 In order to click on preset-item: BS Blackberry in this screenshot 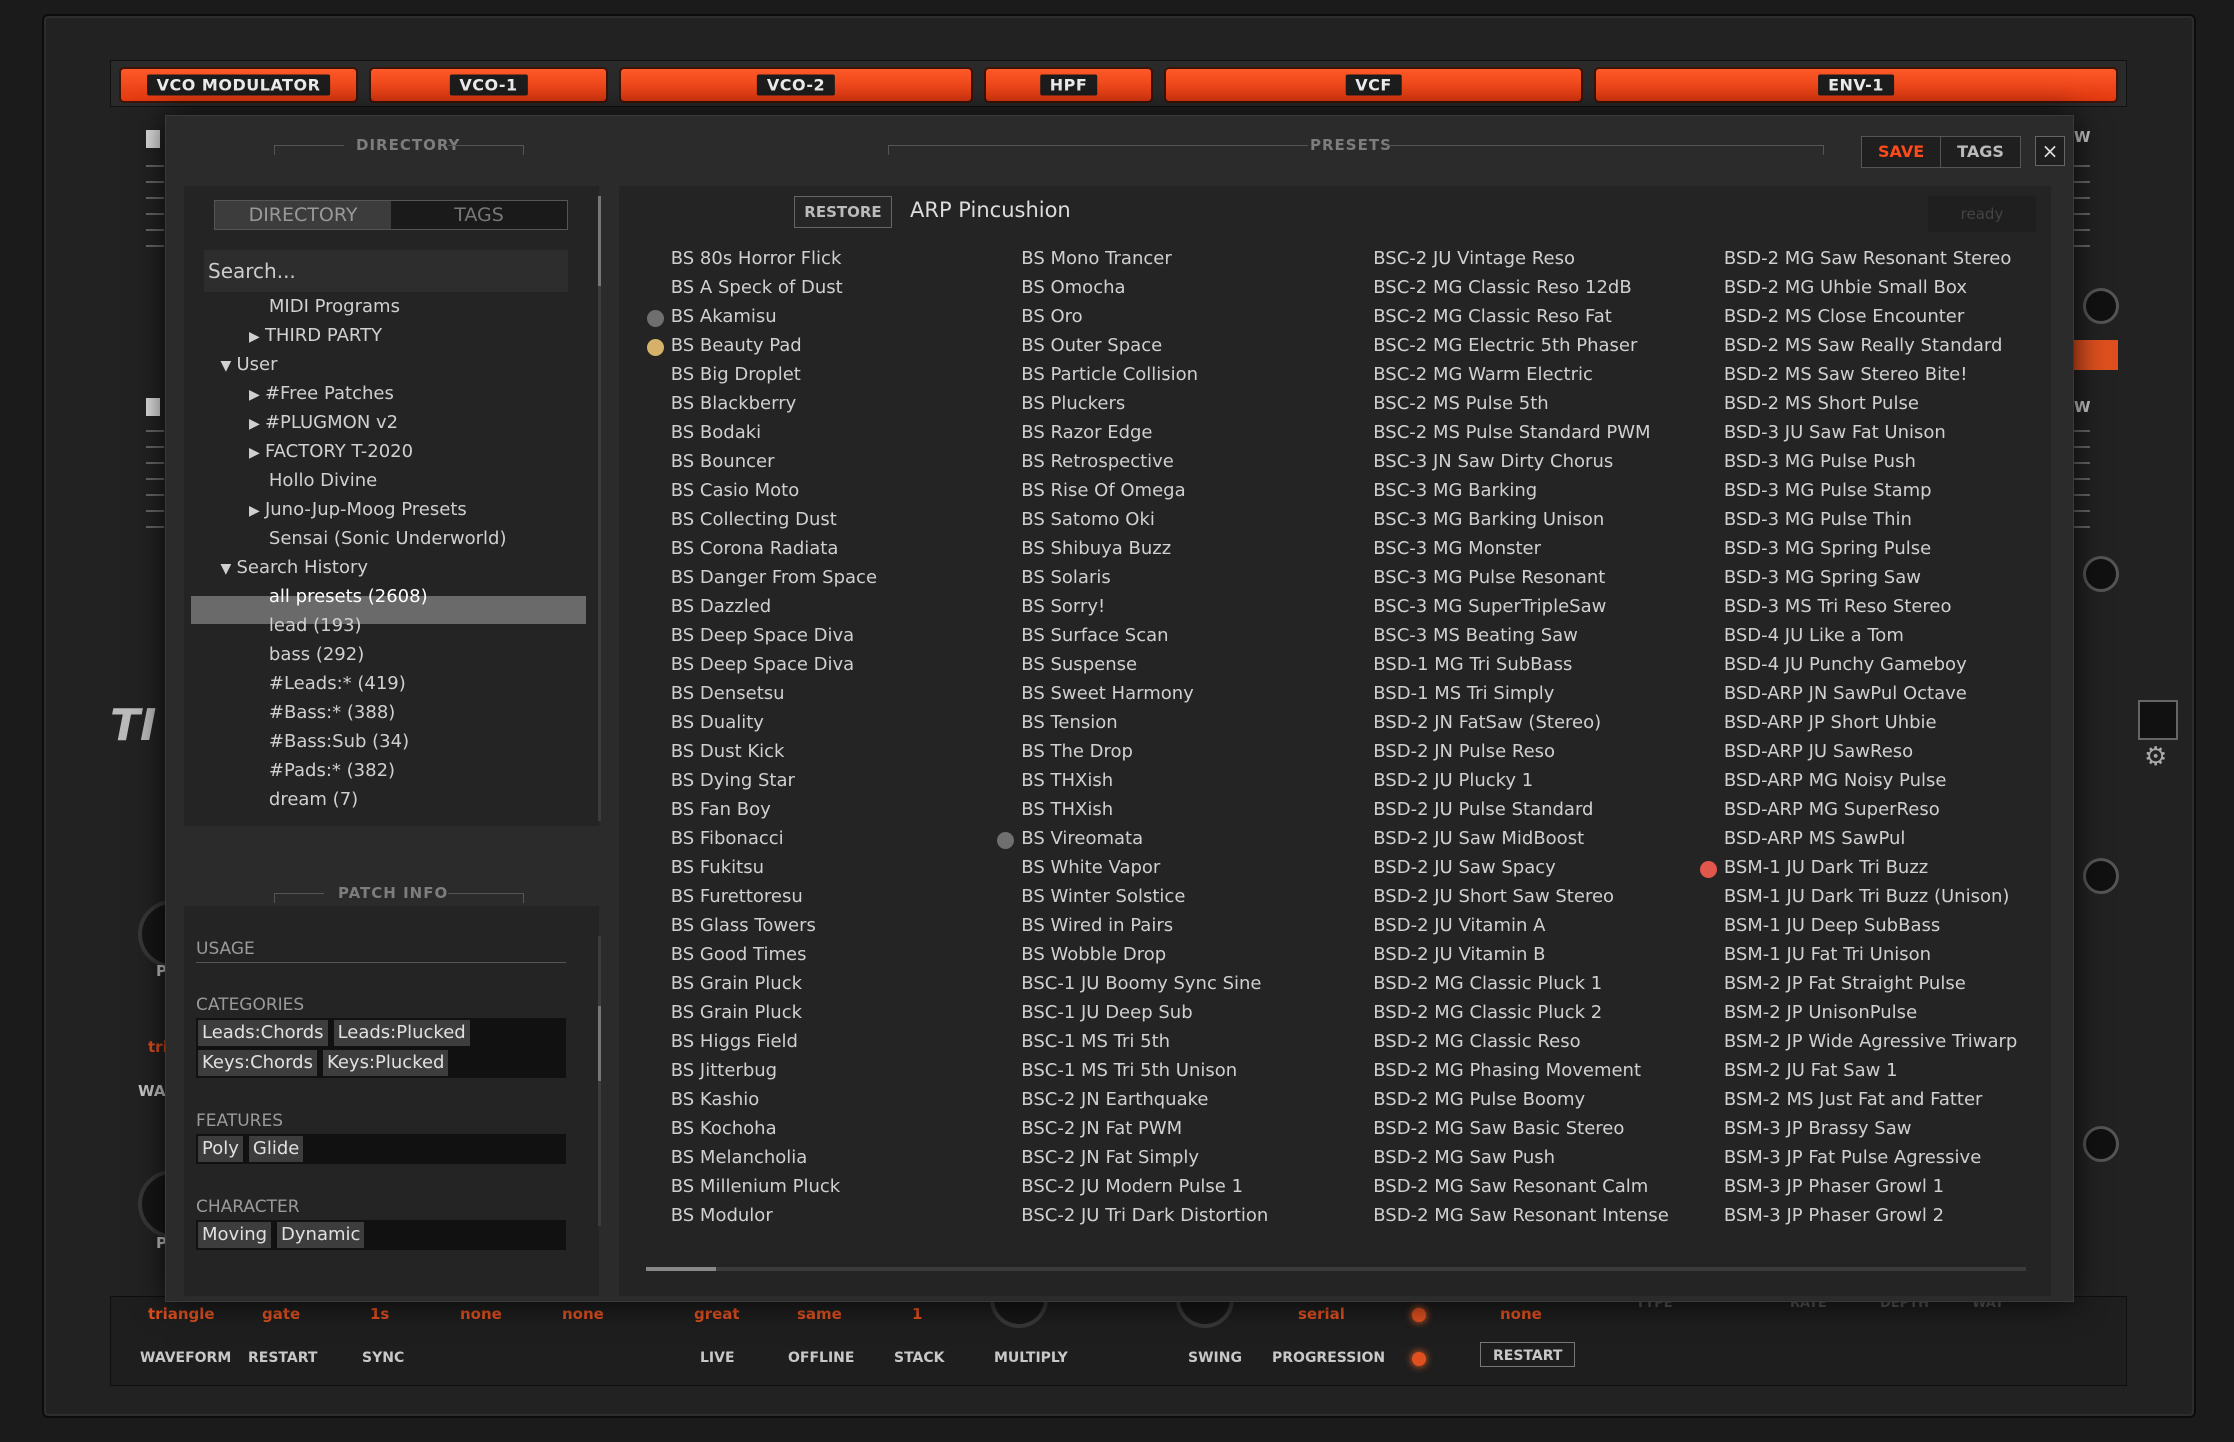, I will do `click(774, 403)`.